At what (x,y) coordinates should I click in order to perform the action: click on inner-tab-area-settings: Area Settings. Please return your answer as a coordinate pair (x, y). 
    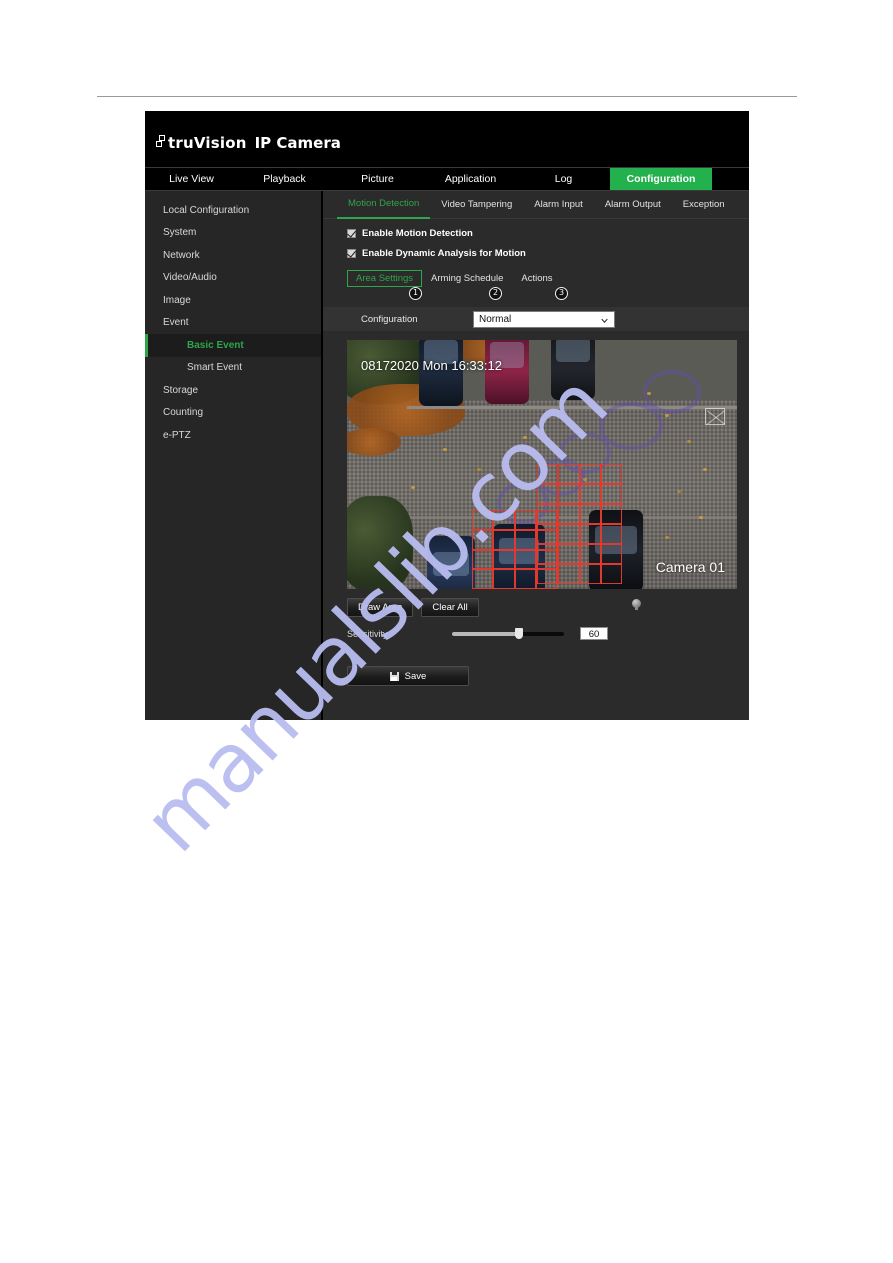
    Looking at the image, I should click on (385, 278).